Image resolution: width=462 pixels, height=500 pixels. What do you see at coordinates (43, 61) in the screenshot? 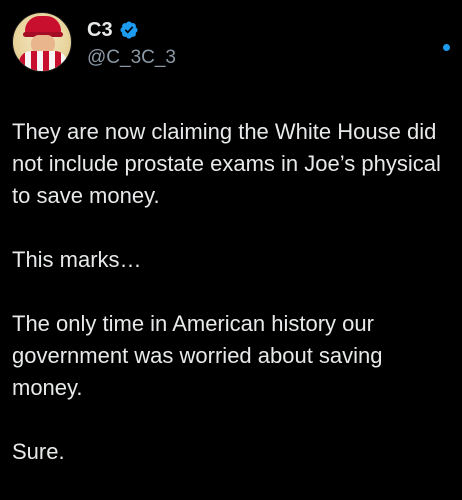
I see `avatar-shirt` at bounding box center [43, 61].